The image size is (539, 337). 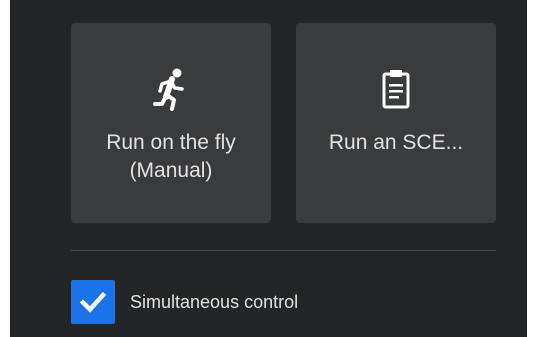 What do you see at coordinates (283, 250) in the screenshot?
I see `divider` at bounding box center [283, 250].